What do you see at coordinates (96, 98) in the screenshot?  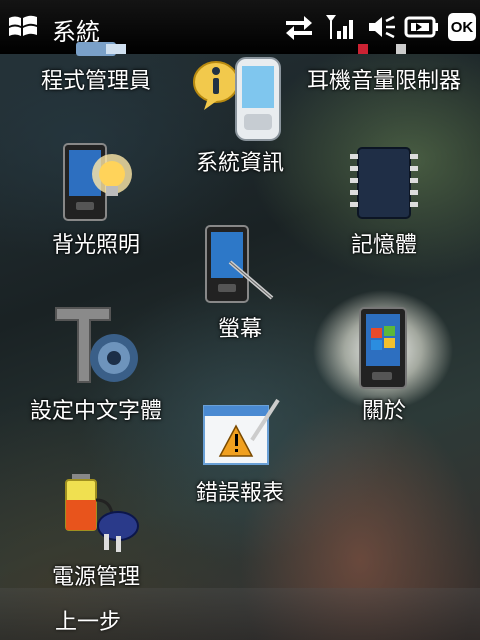 I see `program-manager-item: 程式管理員` at bounding box center [96, 98].